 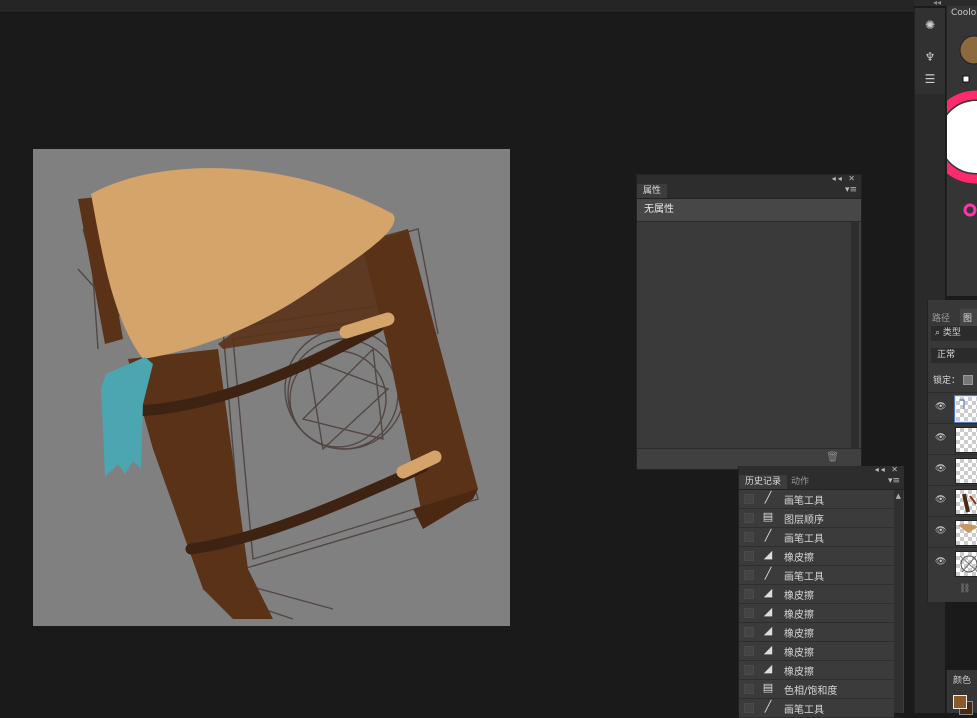 I want to click on swap-colors-icon, so click(x=966, y=79).